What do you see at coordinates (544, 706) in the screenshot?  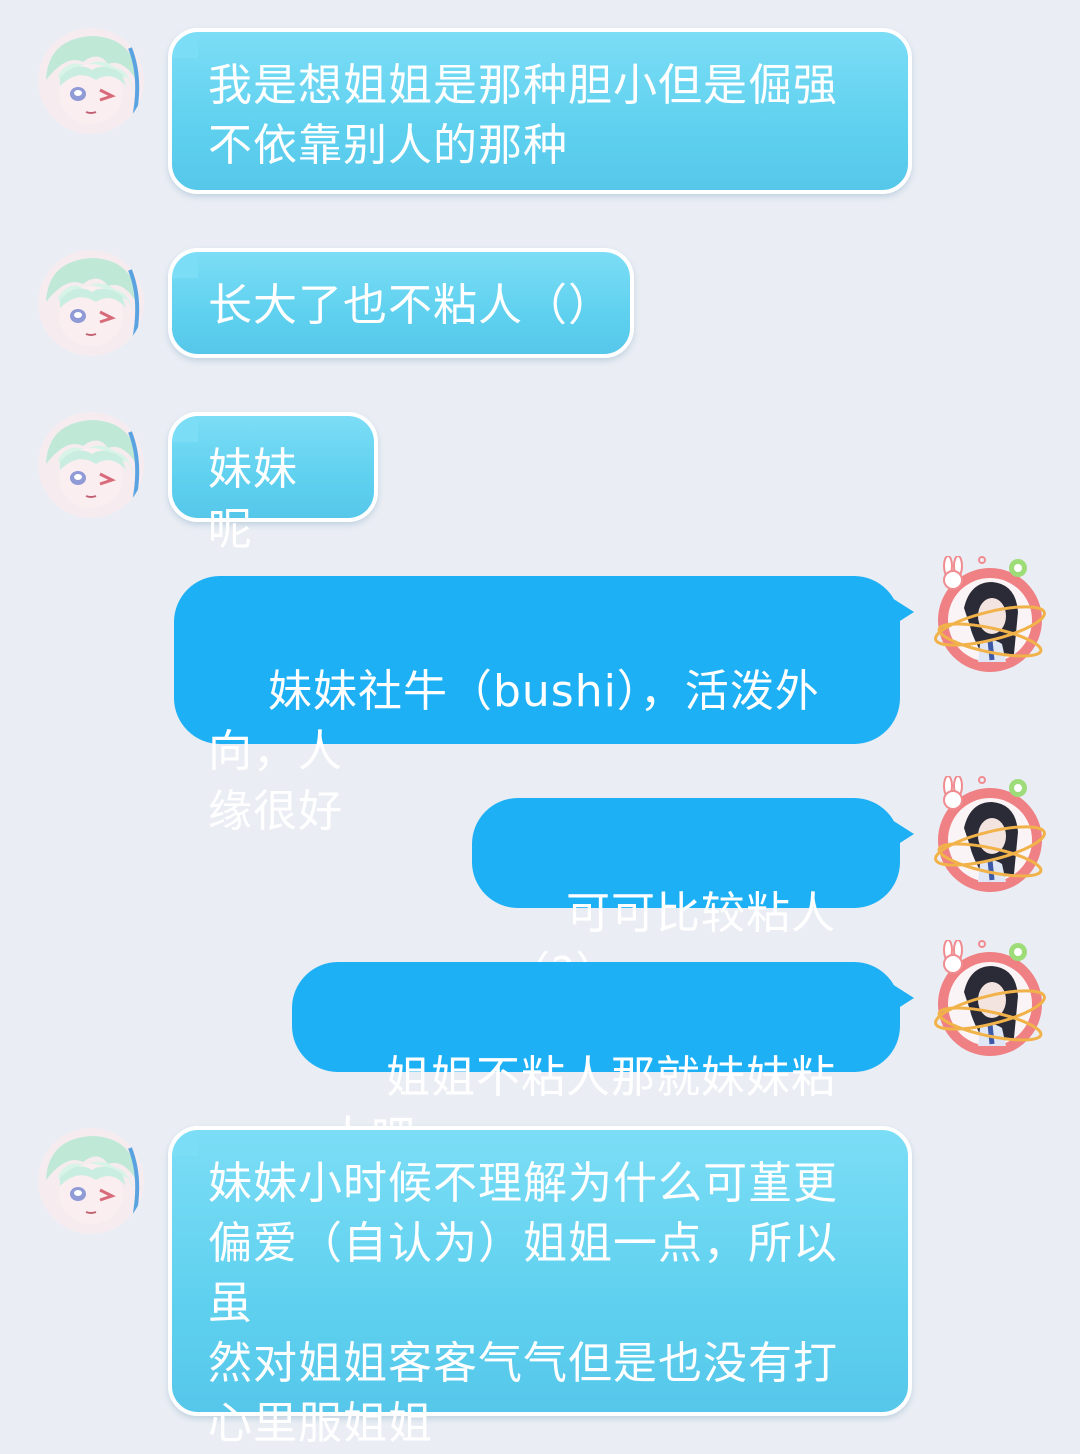 I see `outgoing-message-bubble: 妹妹社牛（bushi），活泼外向，人 缘很好` at bounding box center [544, 706].